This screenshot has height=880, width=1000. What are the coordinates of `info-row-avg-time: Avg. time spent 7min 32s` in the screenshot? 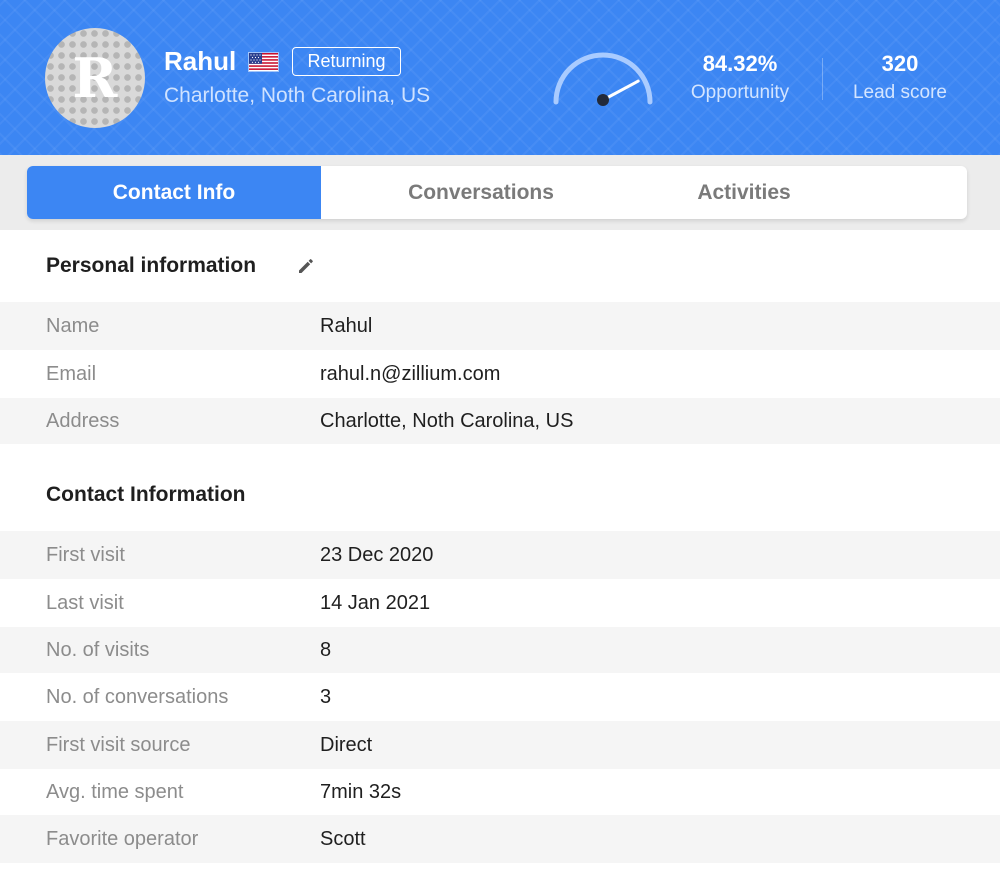 It's located at (500, 792).